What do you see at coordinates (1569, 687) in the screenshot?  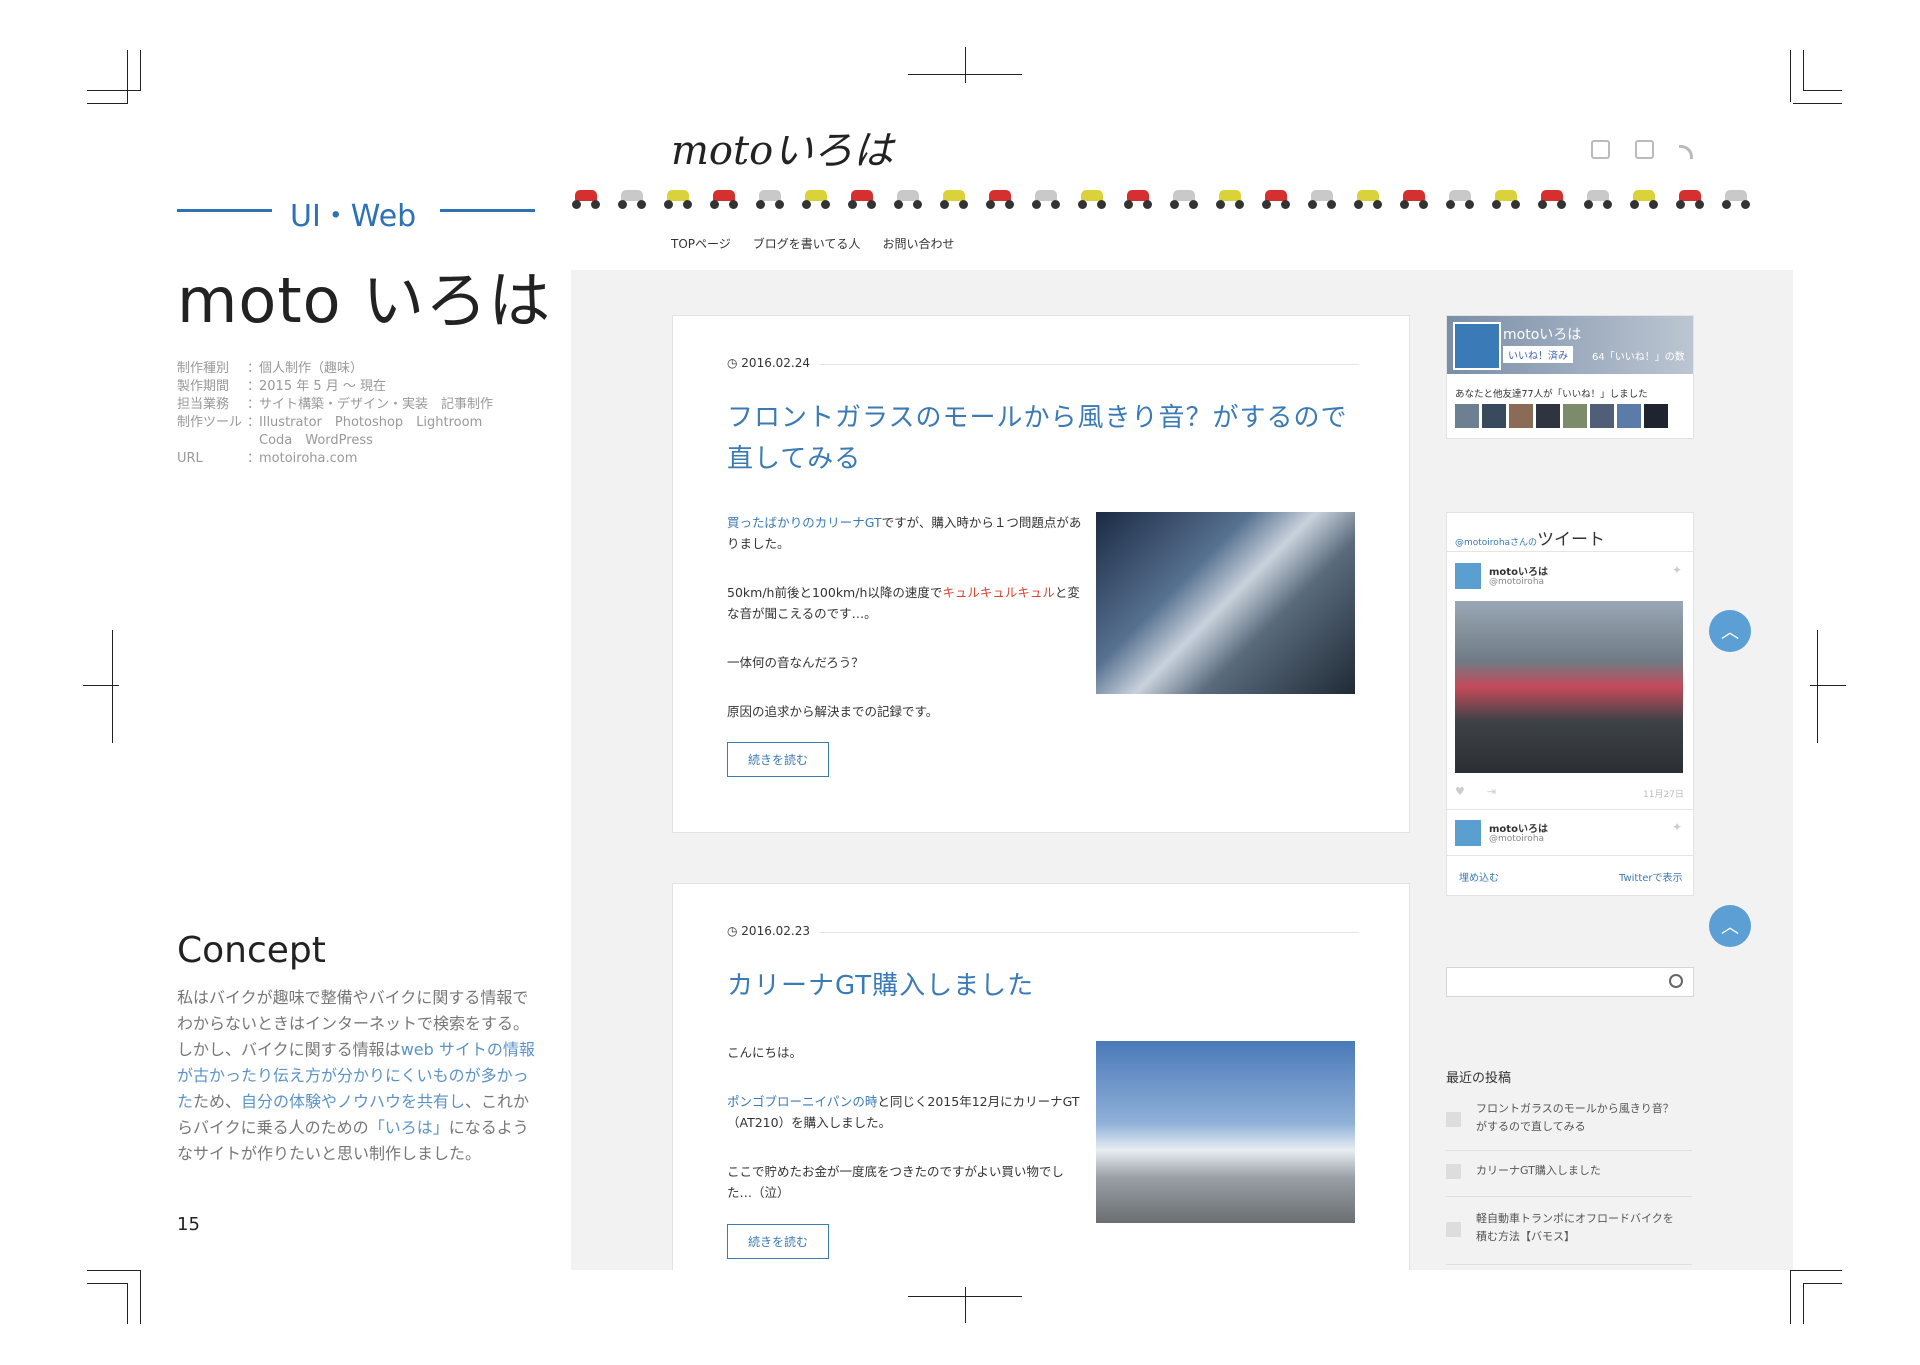 I see `tweet-photo` at bounding box center [1569, 687].